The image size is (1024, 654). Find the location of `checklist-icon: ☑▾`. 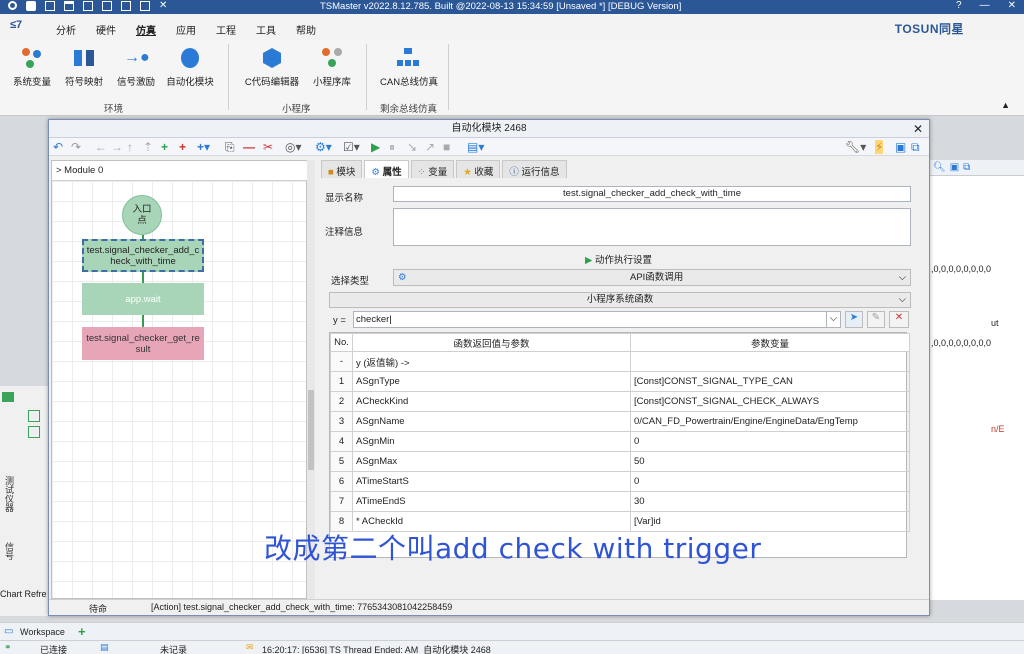

checklist-icon: ☑▾ is located at coordinates (351, 147).